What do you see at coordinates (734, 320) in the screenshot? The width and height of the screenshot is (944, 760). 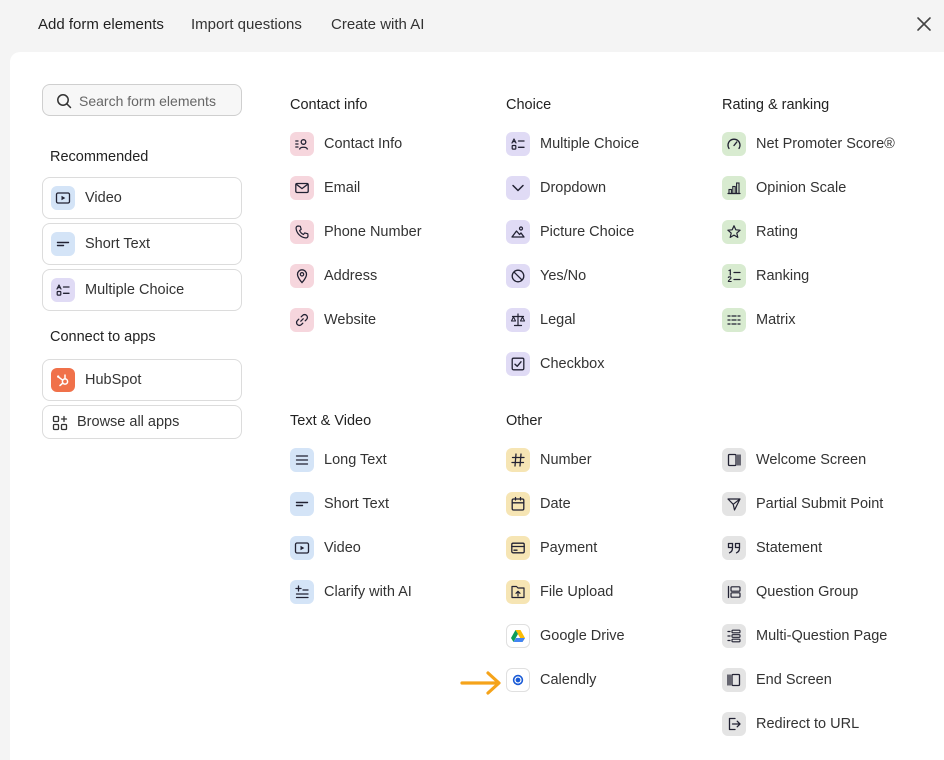 I see `grid-icon` at bounding box center [734, 320].